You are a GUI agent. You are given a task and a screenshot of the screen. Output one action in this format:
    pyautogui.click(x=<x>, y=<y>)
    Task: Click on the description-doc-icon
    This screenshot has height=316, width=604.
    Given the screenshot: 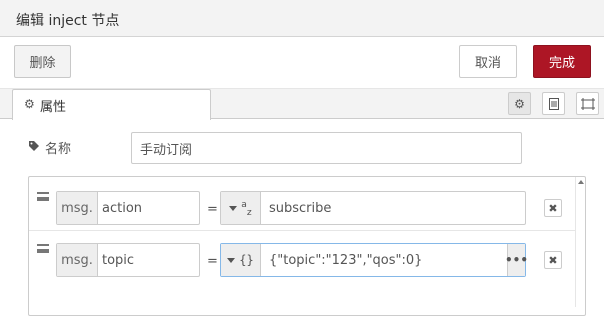 What is the action you would take?
    pyautogui.click(x=553, y=103)
    